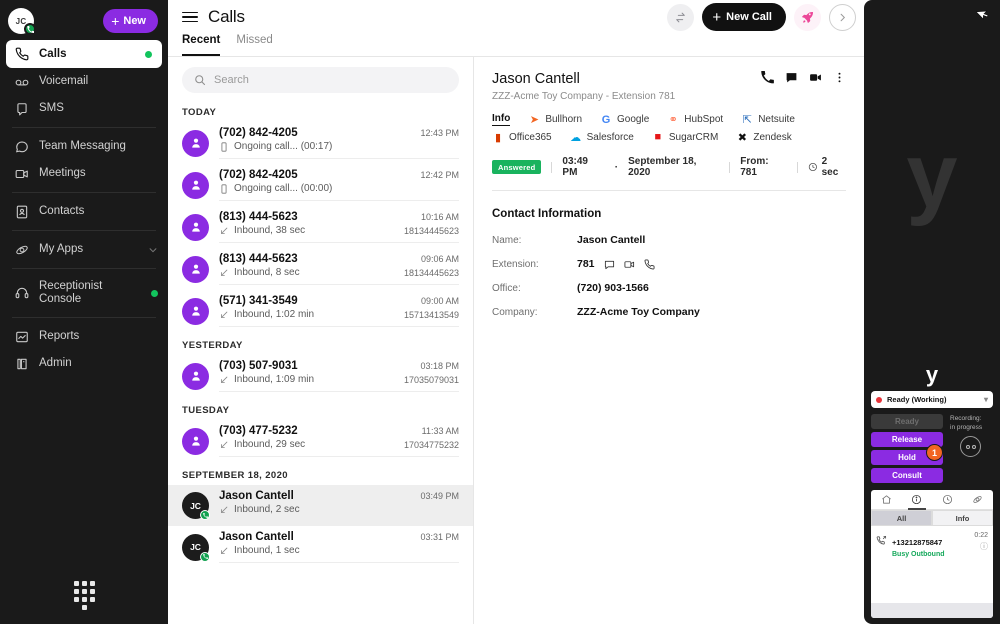 The image size is (1000, 624). What do you see at coordinates (84, 173) in the screenshot?
I see `sidebar-item-meetings: Meetings` at bounding box center [84, 173].